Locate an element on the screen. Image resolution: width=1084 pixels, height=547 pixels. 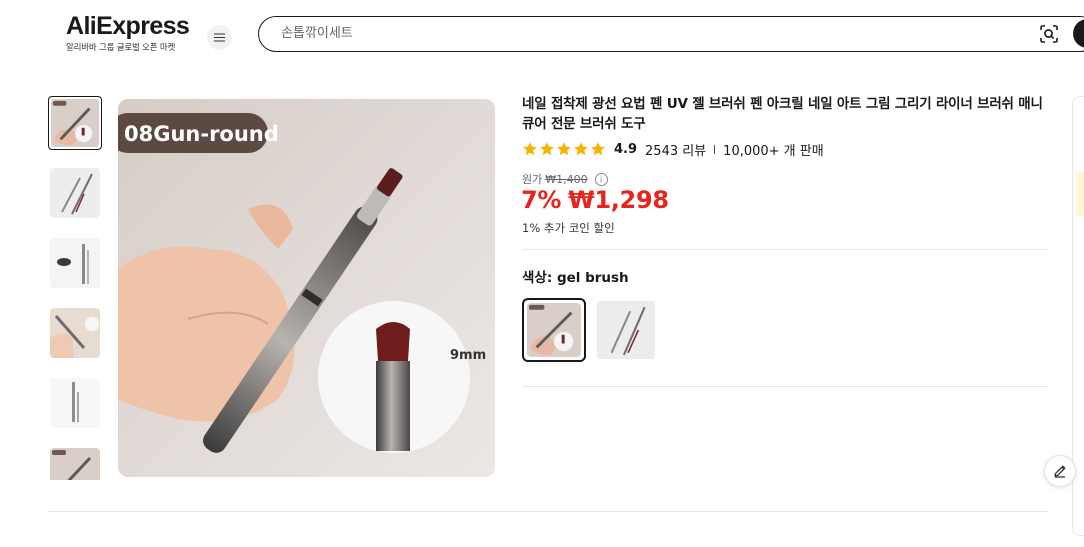
original-price: ₩1,400 is located at coordinates (566, 179).